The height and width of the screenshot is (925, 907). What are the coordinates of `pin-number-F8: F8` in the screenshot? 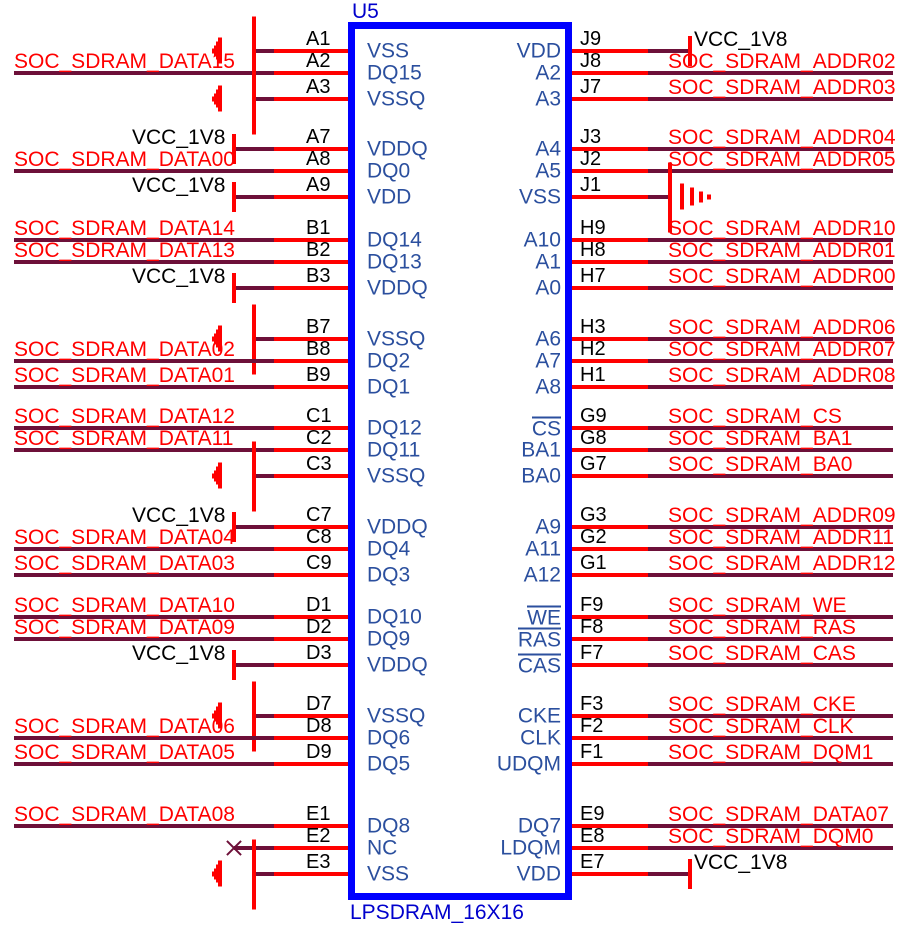 It's located at (592, 627).